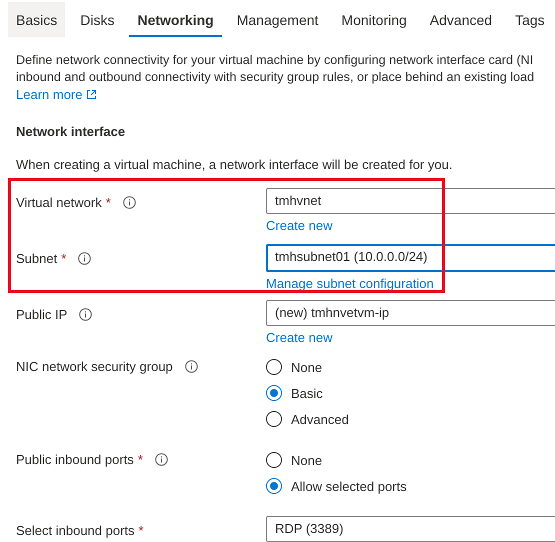 Image resolution: width=555 pixels, height=542 pixels. I want to click on dropdown-field: tmhvnet, so click(410, 201).